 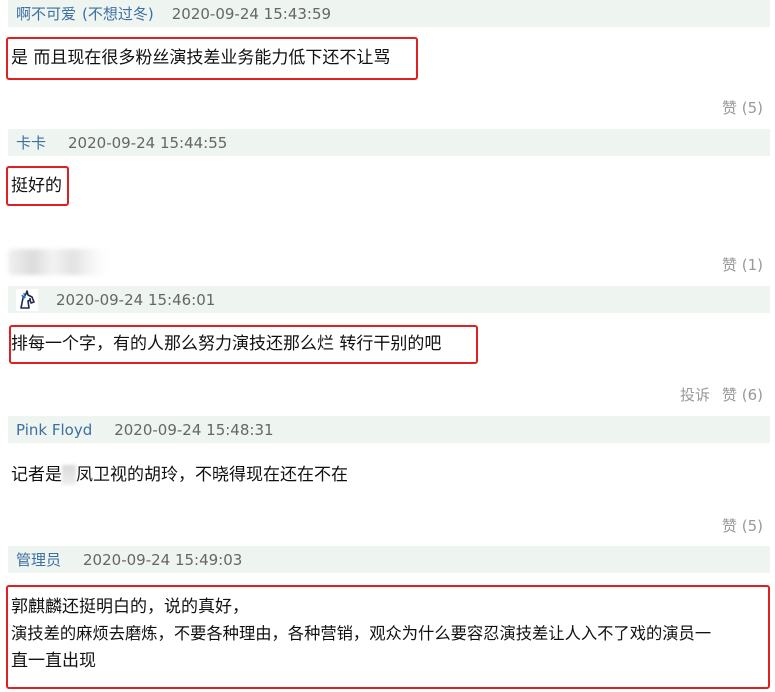 I want to click on comment-header: 管理员 2020-09-24 15:49:03, so click(x=389, y=559).